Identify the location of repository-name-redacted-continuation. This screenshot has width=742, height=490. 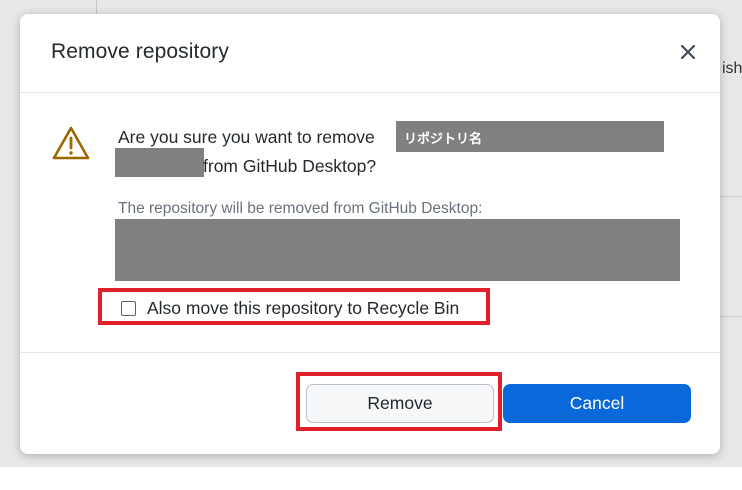
(159, 162).